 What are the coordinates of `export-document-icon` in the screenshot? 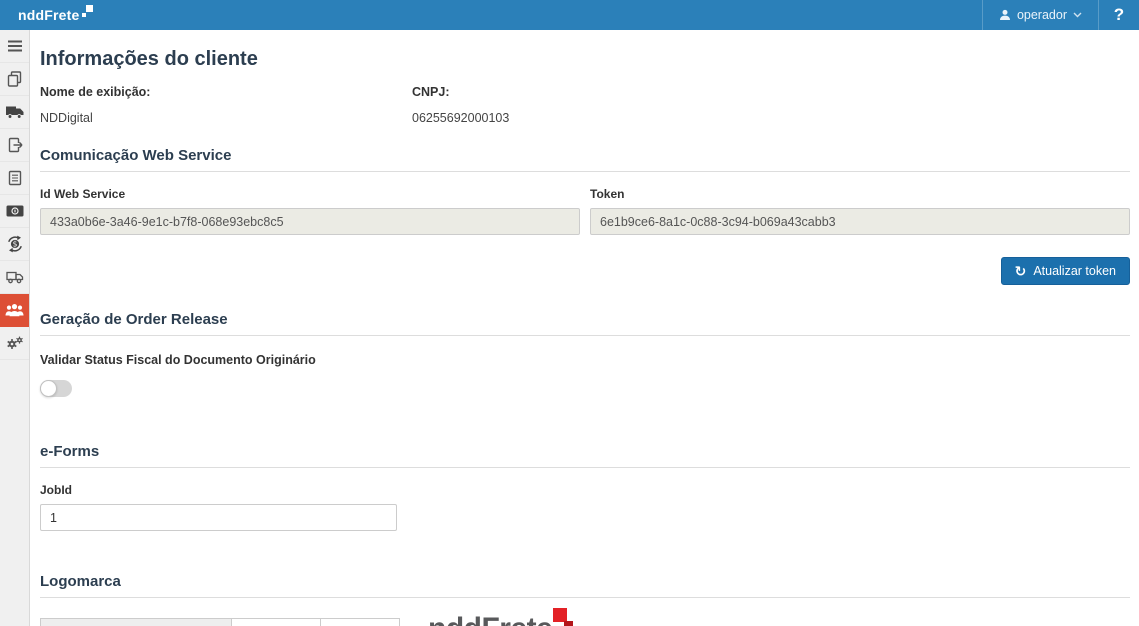 It's located at (15, 145).